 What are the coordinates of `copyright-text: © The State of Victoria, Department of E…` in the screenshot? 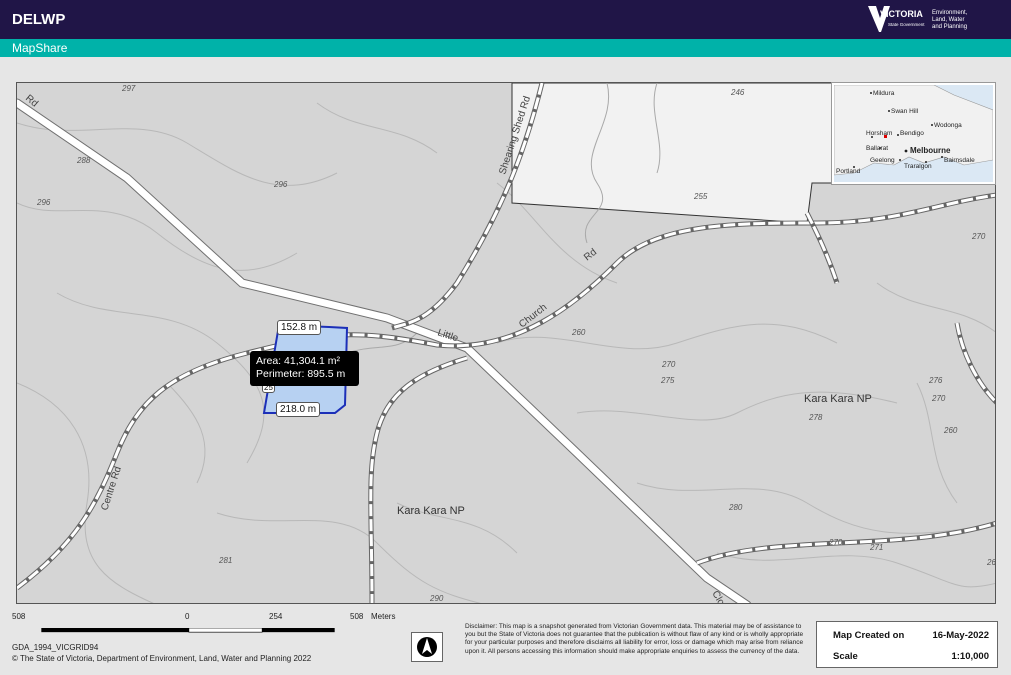 It's located at (162, 658).